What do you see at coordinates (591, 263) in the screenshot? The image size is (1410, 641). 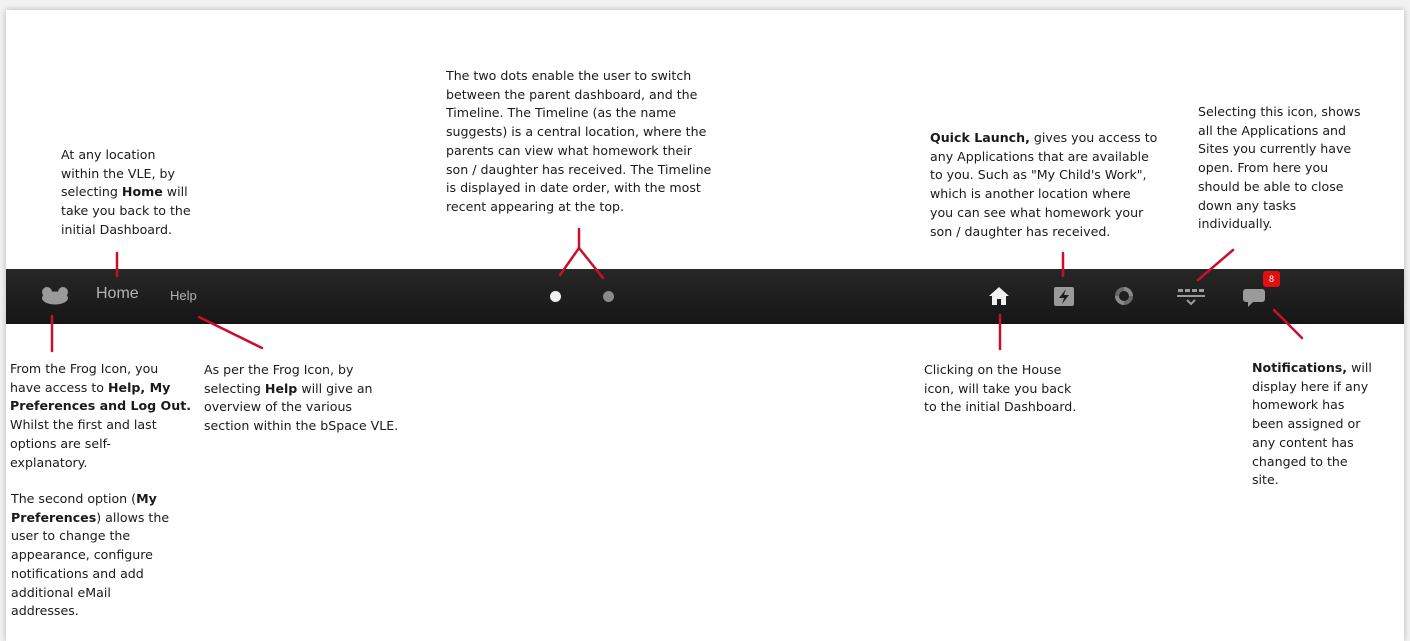 I see `pointer-dots-right-branch` at bounding box center [591, 263].